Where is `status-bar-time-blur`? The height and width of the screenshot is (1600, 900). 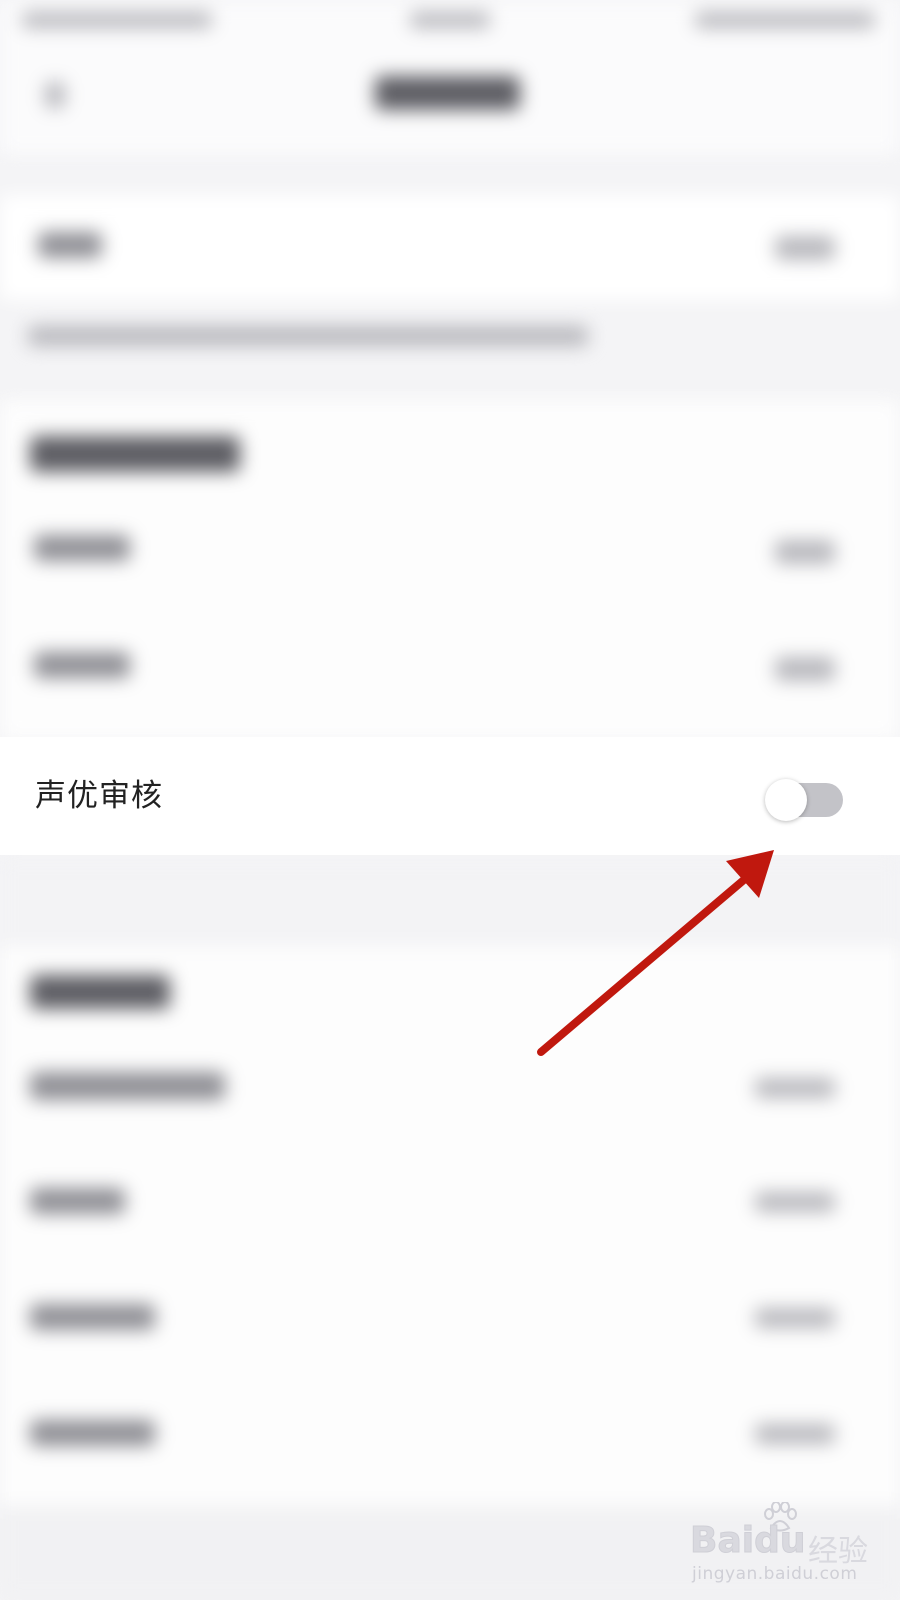 status-bar-time-blur is located at coordinates (450, 20).